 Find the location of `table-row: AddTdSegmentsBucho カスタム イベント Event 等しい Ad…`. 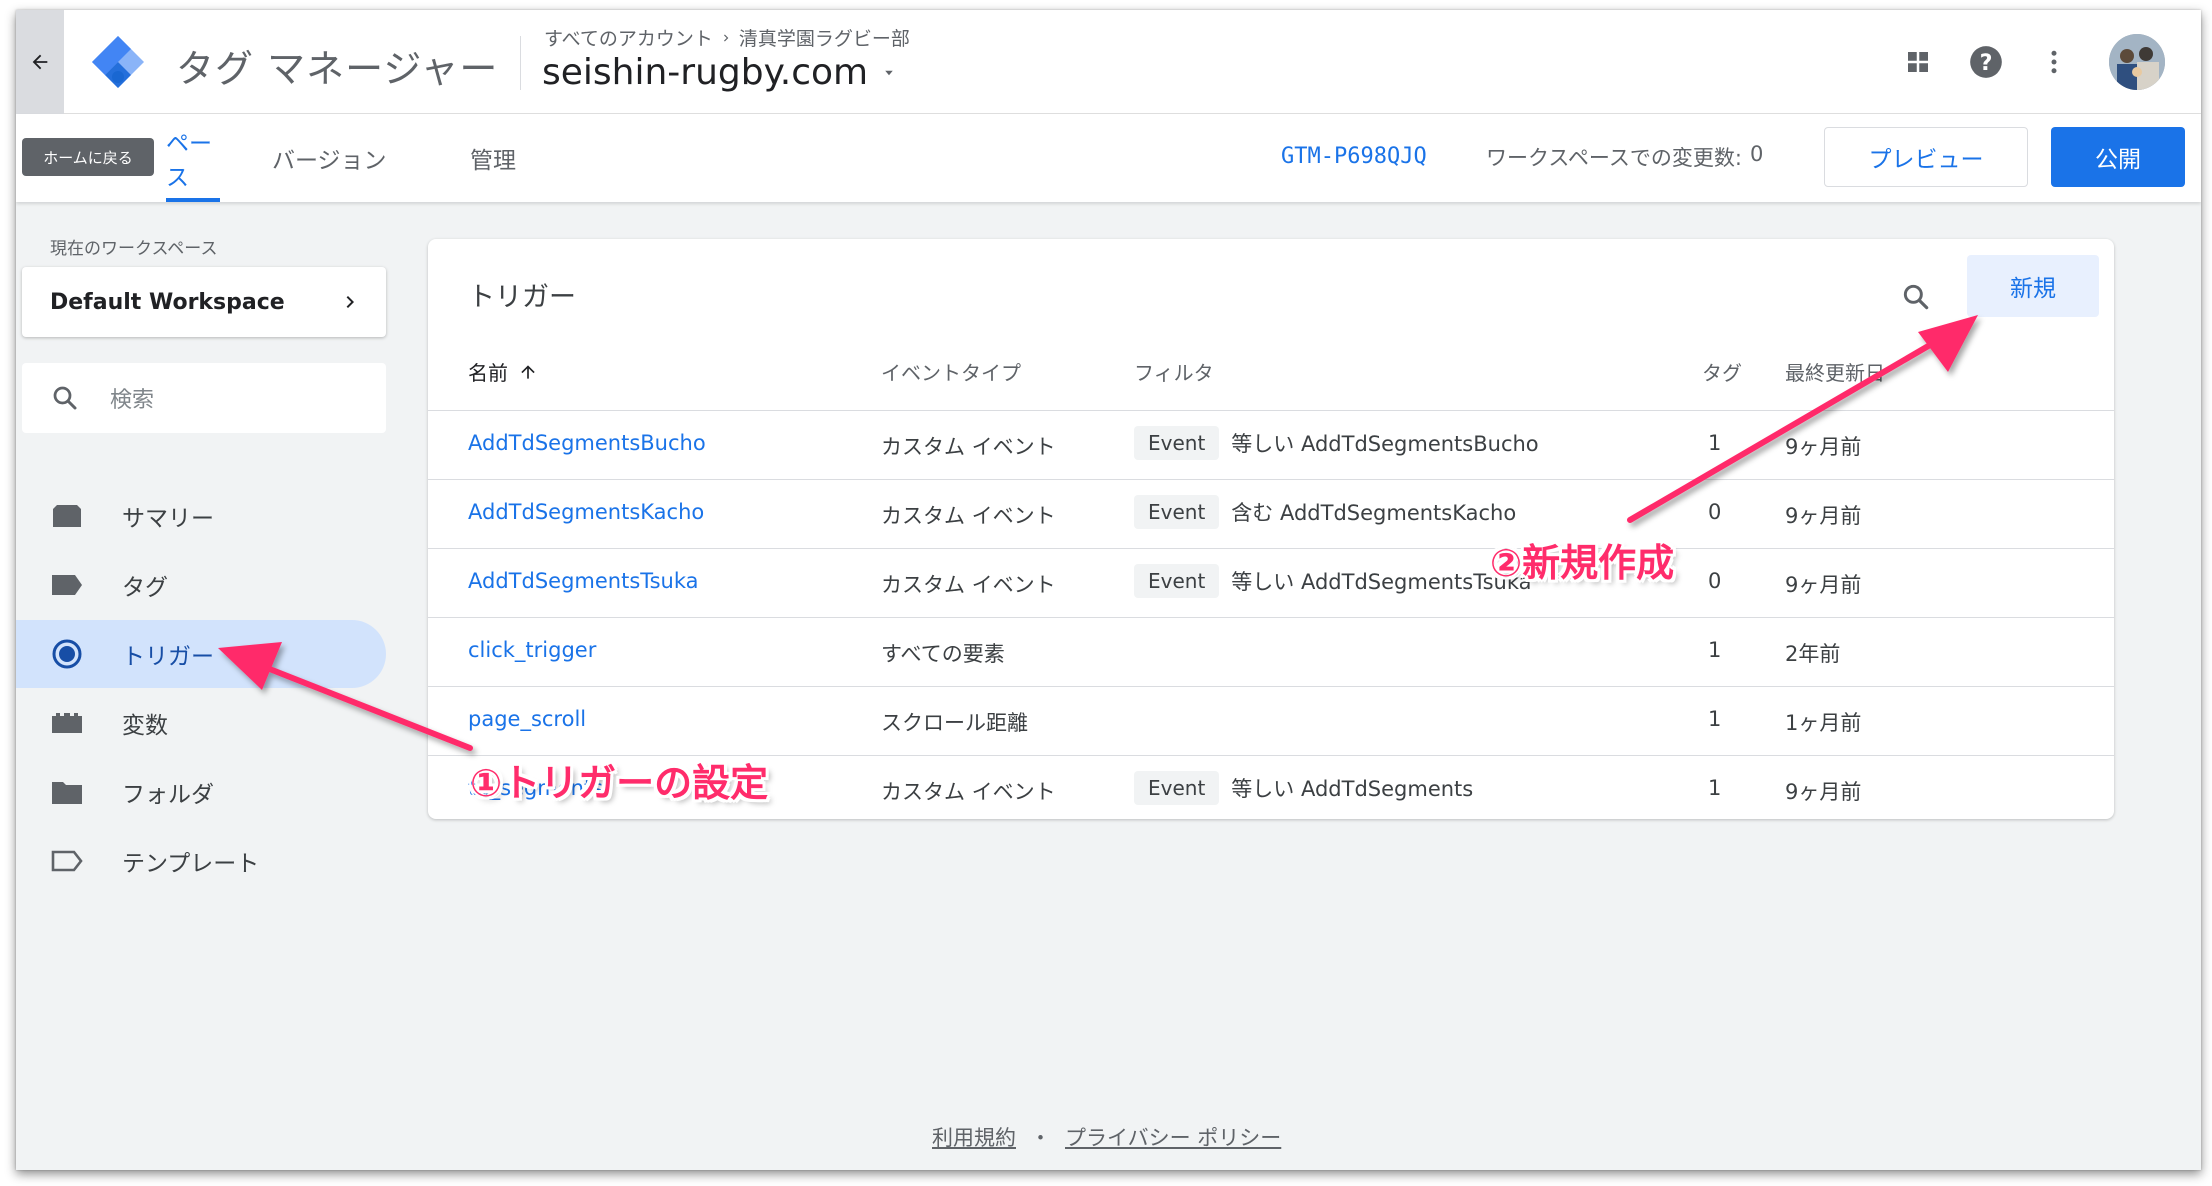

table-row: AddTdSegmentsBucho カスタム イベント Event 等しい Ad… is located at coordinates (1271, 444).